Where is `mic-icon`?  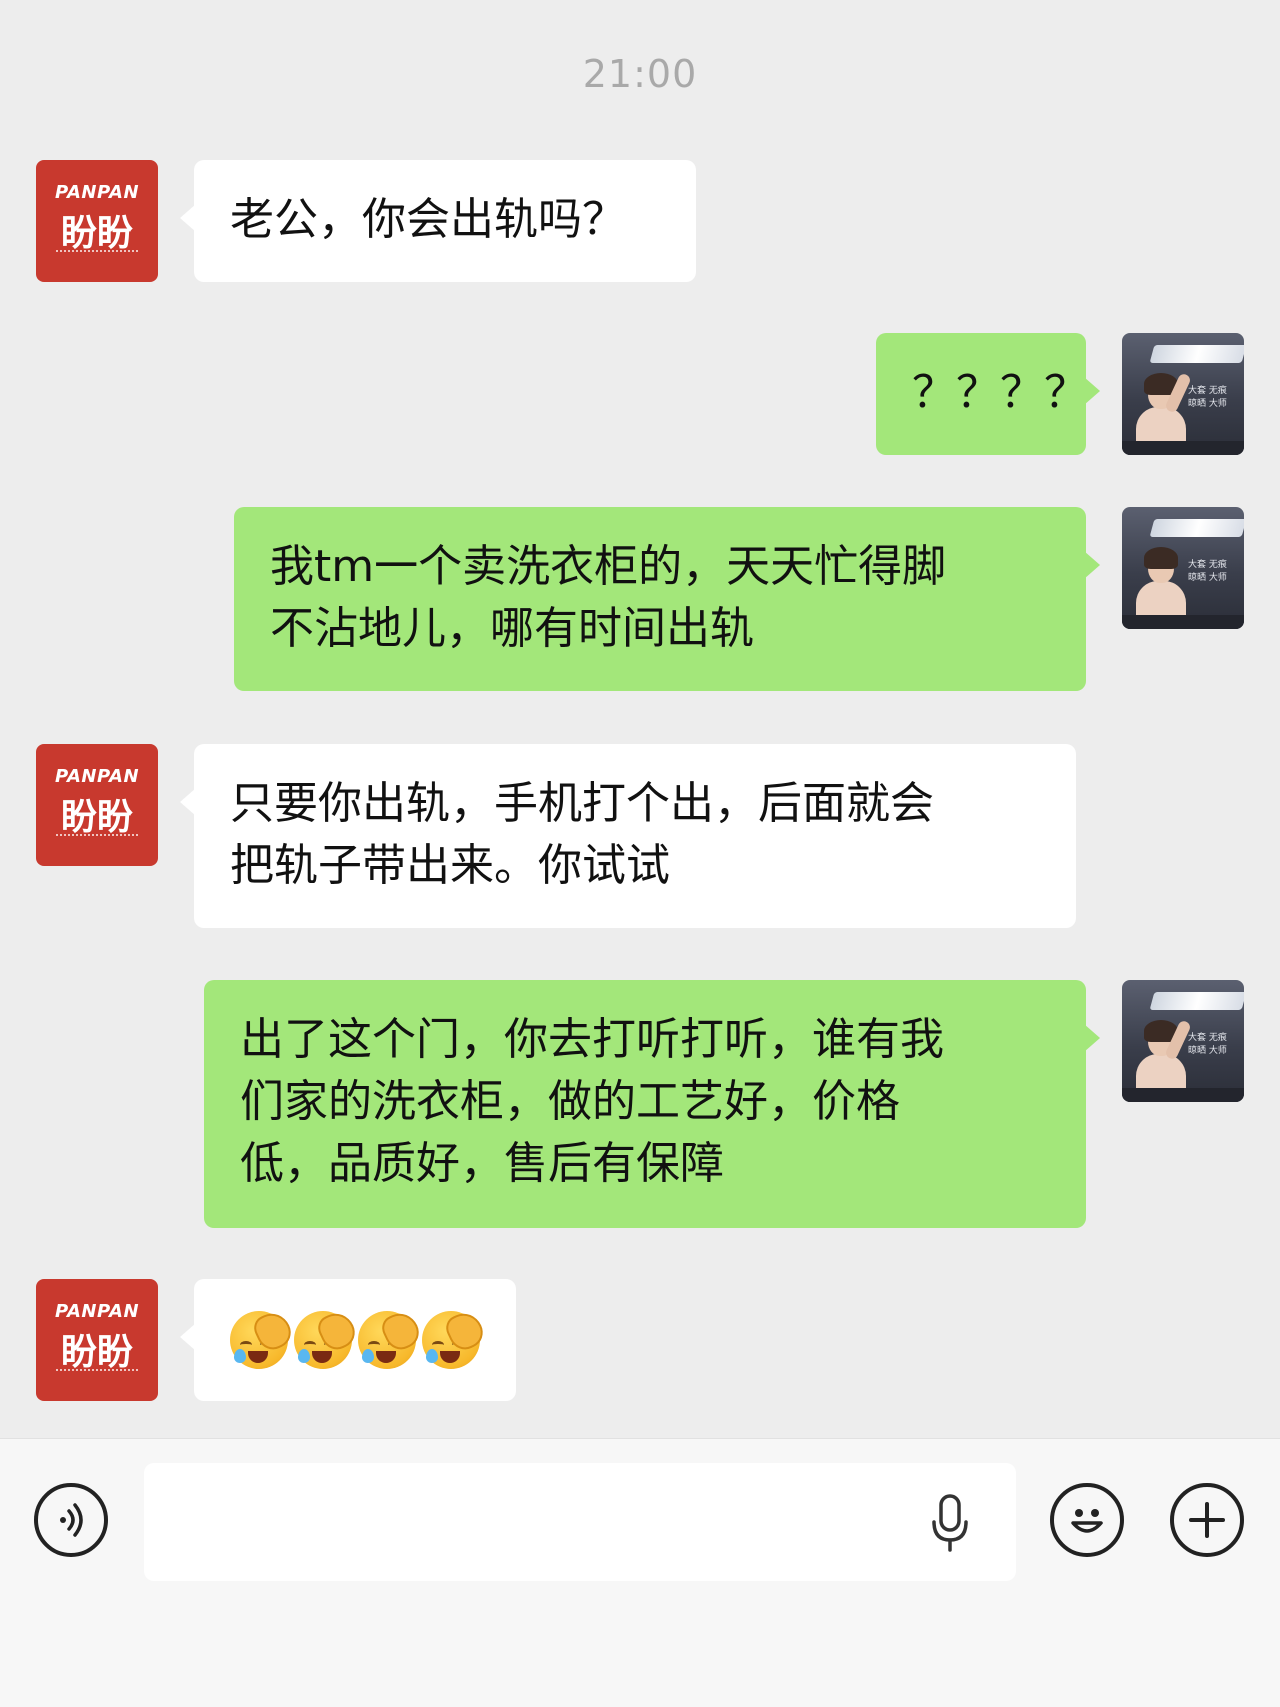
mic-icon is located at coordinates (950, 1524).